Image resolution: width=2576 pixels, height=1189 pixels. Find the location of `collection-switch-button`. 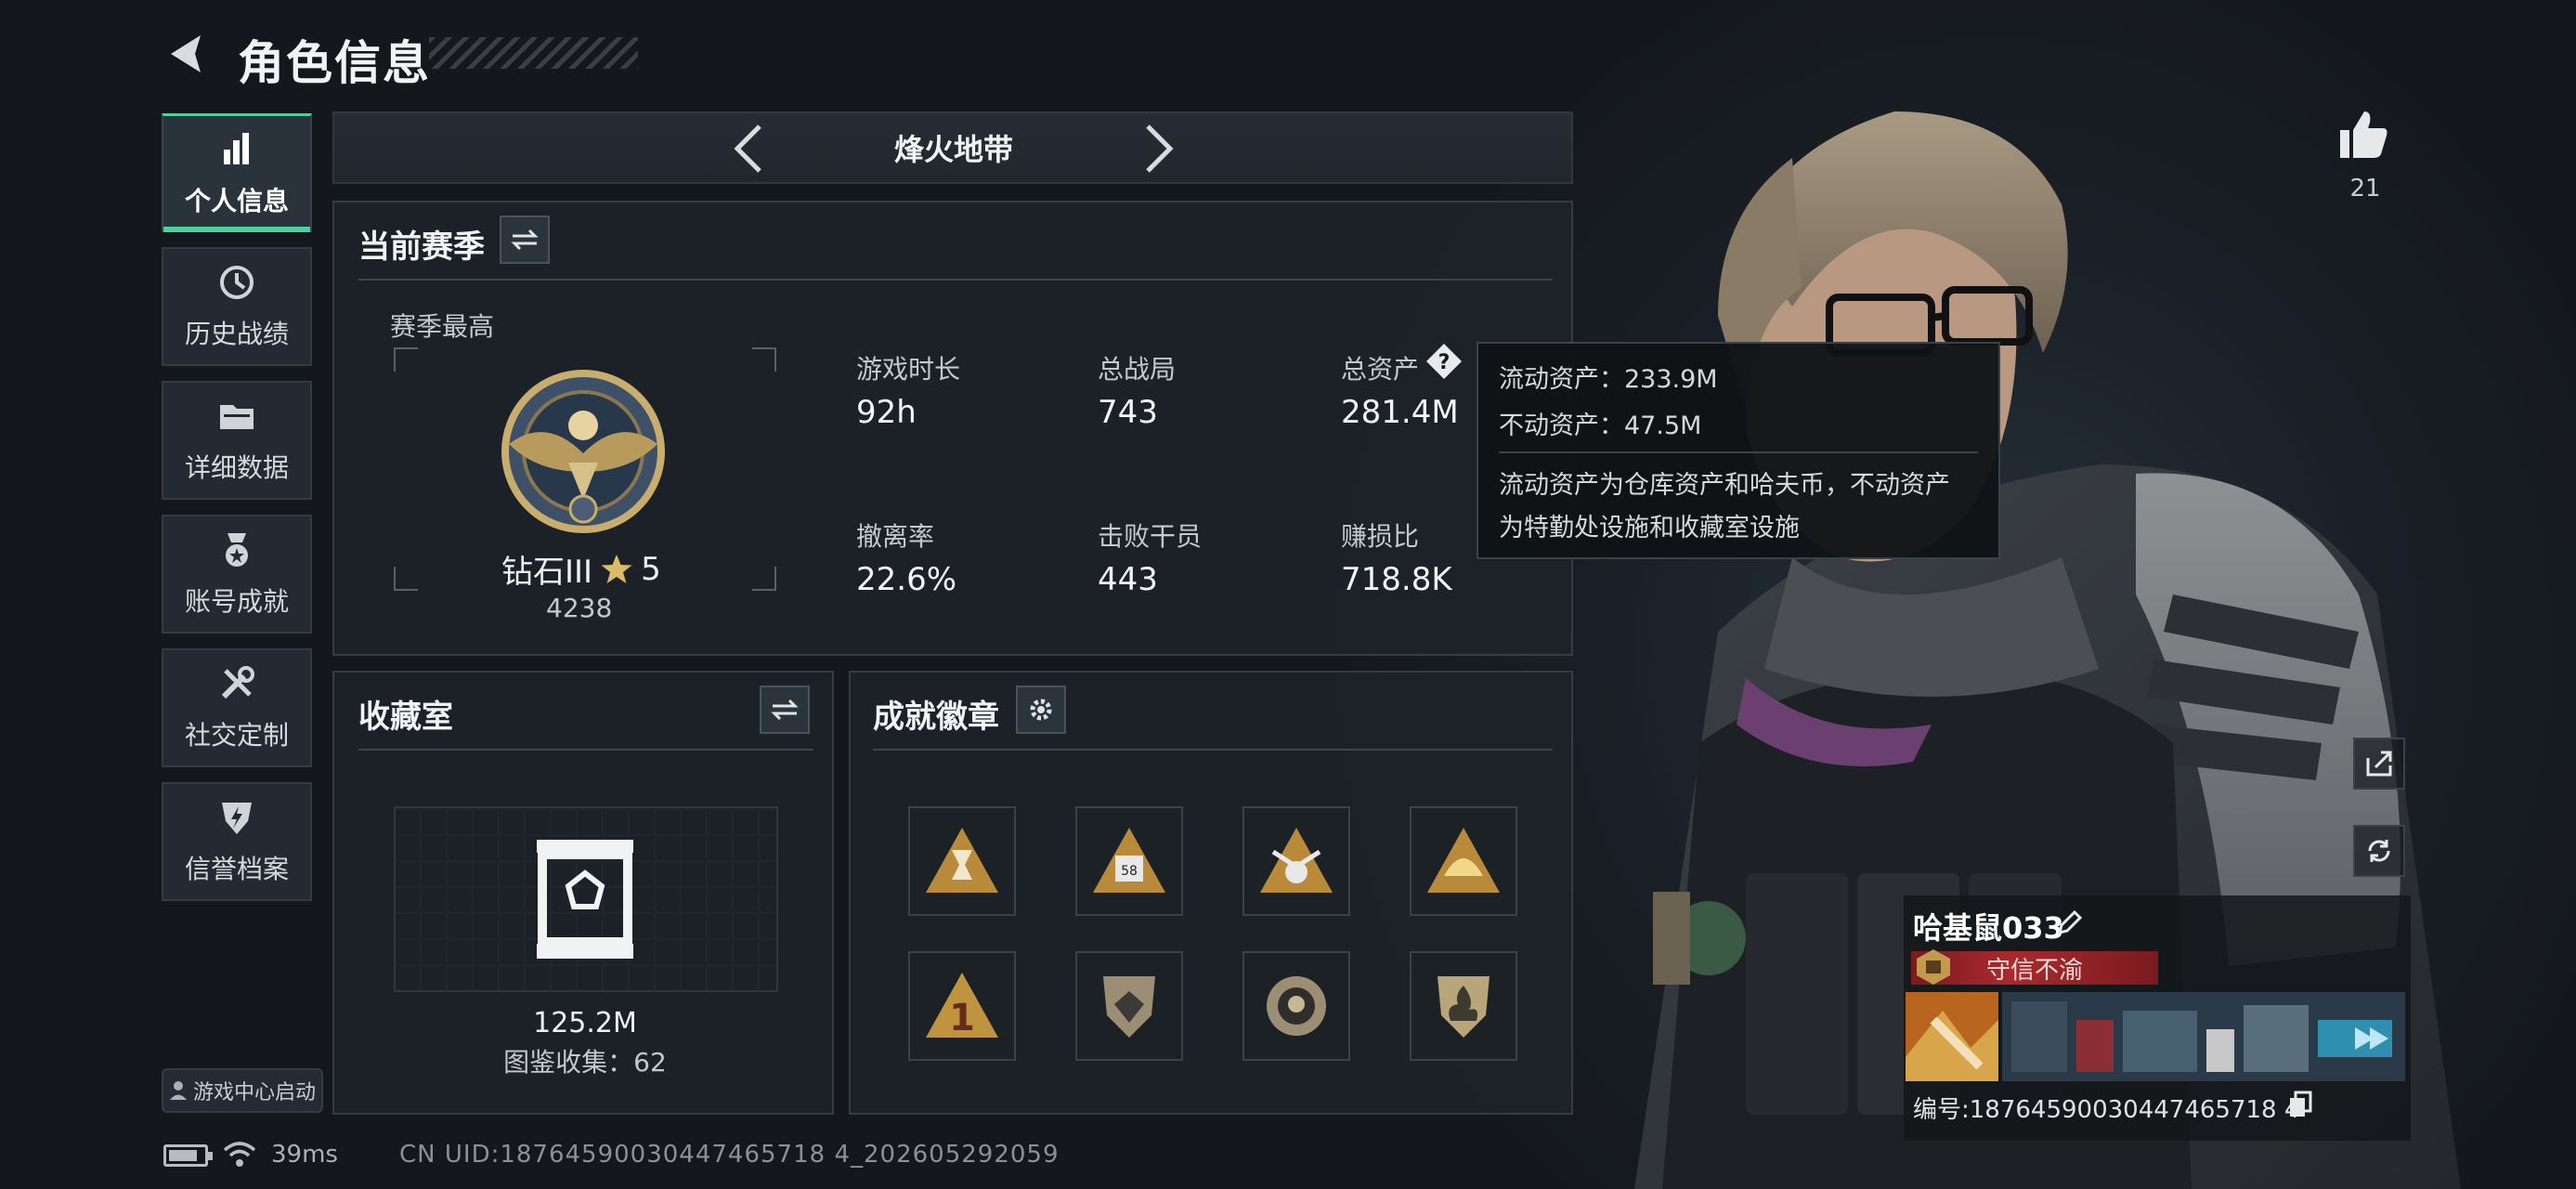

collection-switch-button is located at coordinates (785, 710).